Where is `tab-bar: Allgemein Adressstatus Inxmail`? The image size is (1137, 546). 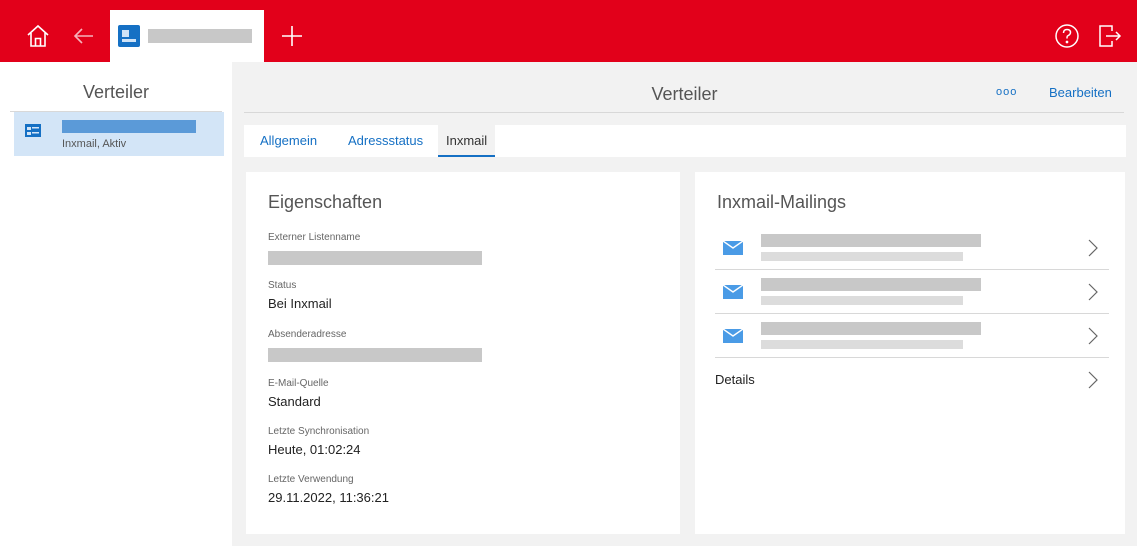 tab-bar: Allgemein Adressstatus Inxmail is located at coordinates (685, 141).